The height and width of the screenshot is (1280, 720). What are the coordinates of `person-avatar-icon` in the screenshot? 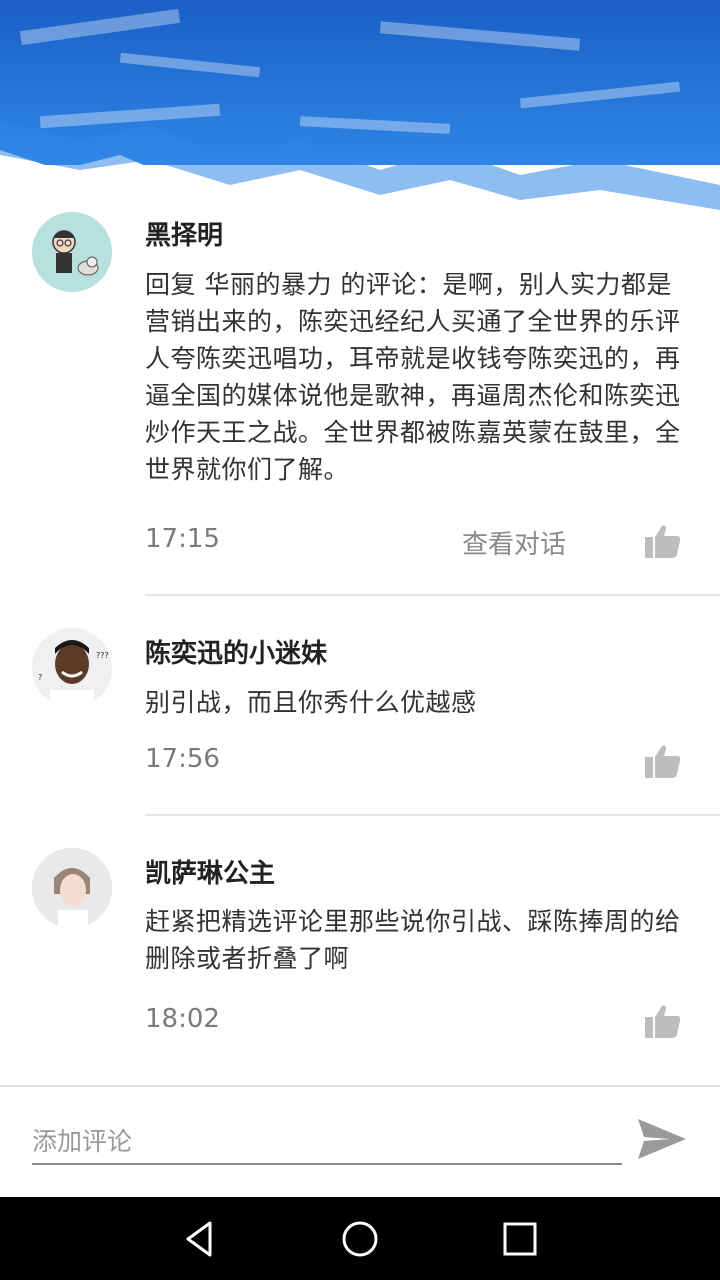 It's located at (72, 888).